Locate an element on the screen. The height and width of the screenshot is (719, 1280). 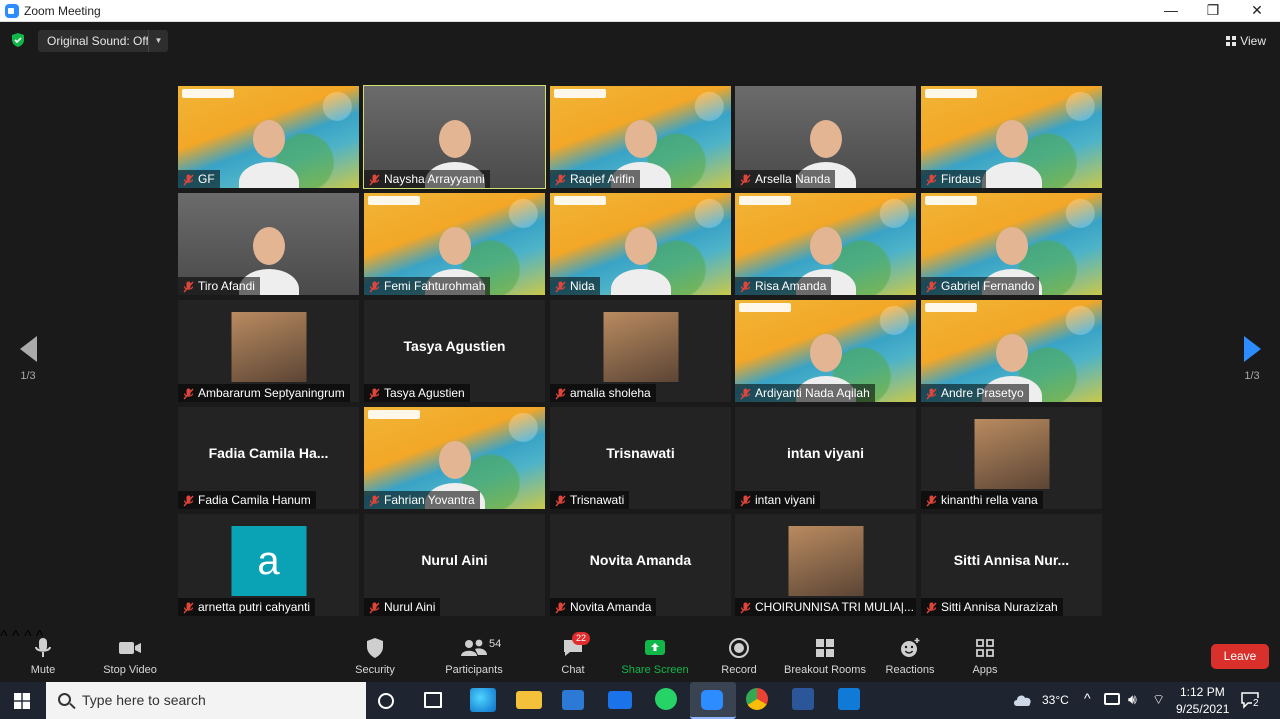
share-screen-button: Share Screen is located at coordinates (655, 656).